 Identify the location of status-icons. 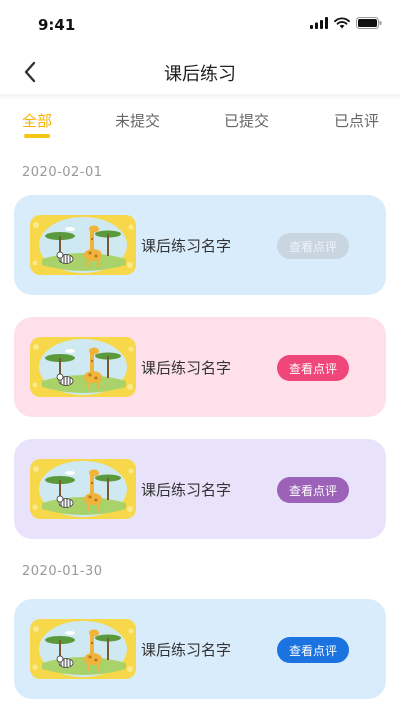
(346, 23).